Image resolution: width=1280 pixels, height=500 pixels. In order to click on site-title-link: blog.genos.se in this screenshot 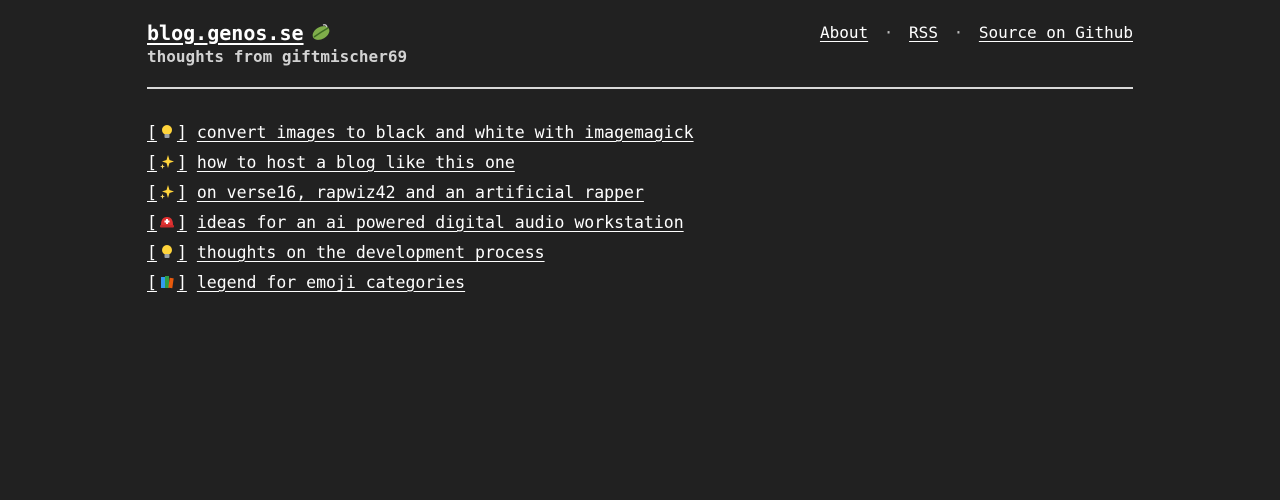, I will do `click(239, 34)`.